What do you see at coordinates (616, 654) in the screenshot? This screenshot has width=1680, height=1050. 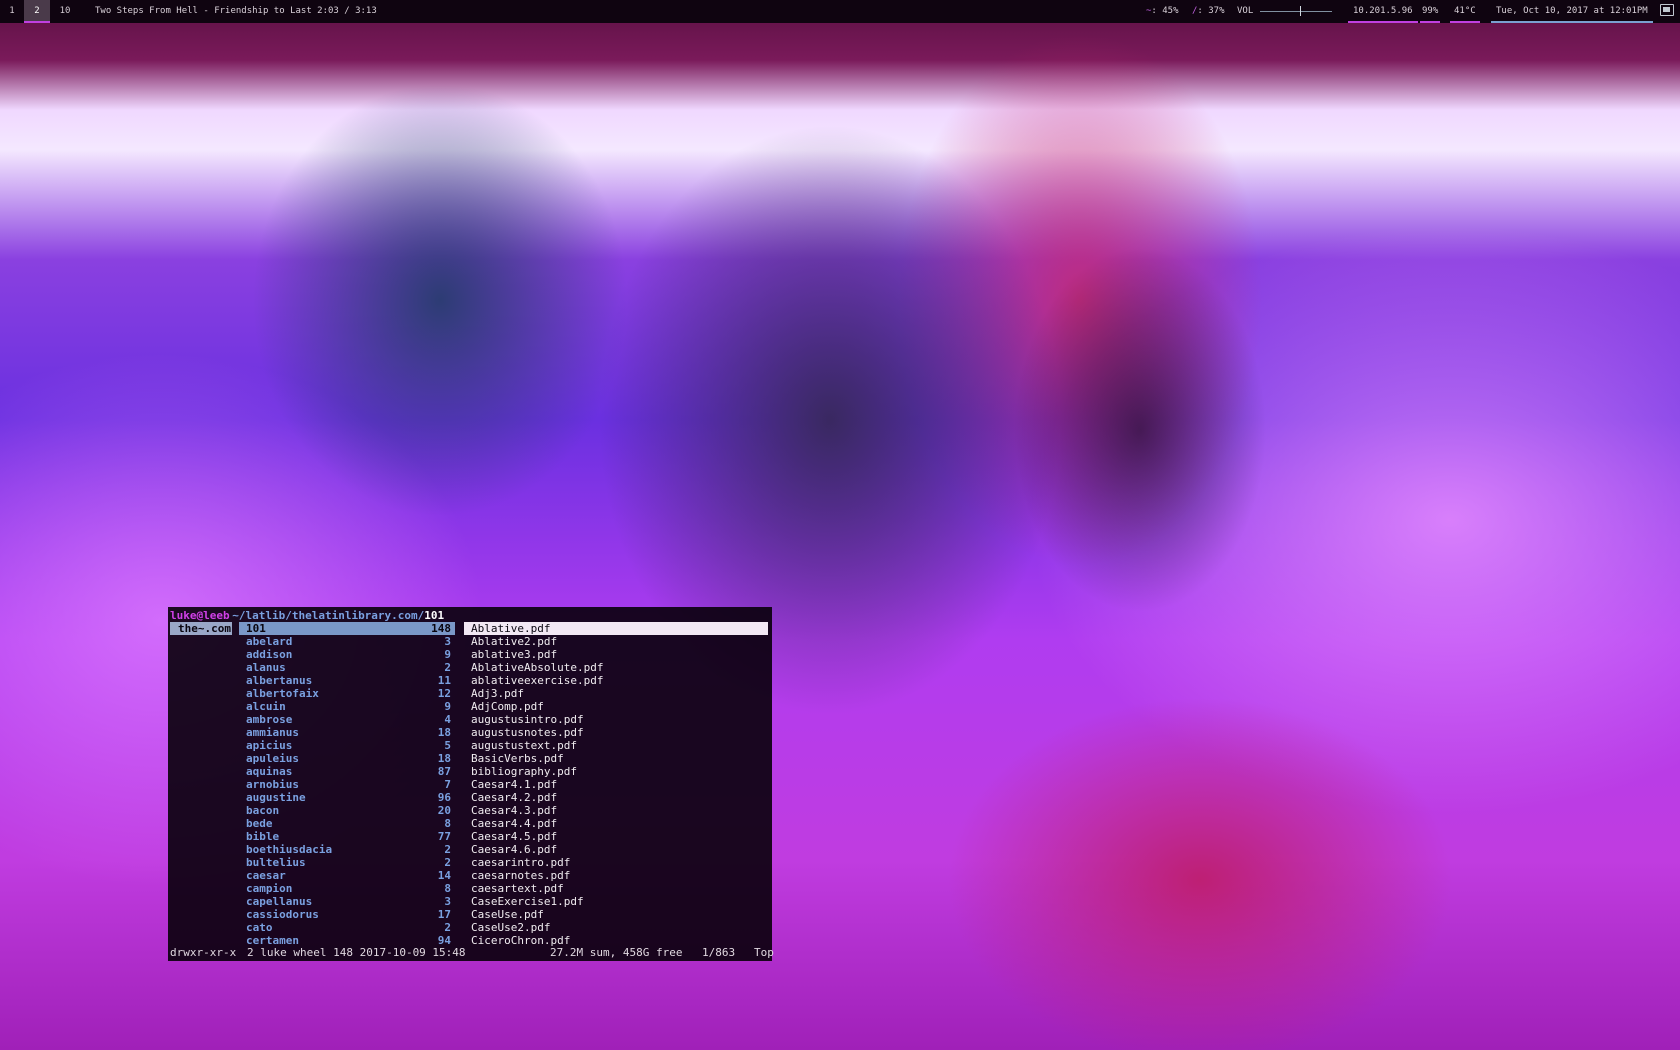 I see `file-entry: ablative3.pdf` at bounding box center [616, 654].